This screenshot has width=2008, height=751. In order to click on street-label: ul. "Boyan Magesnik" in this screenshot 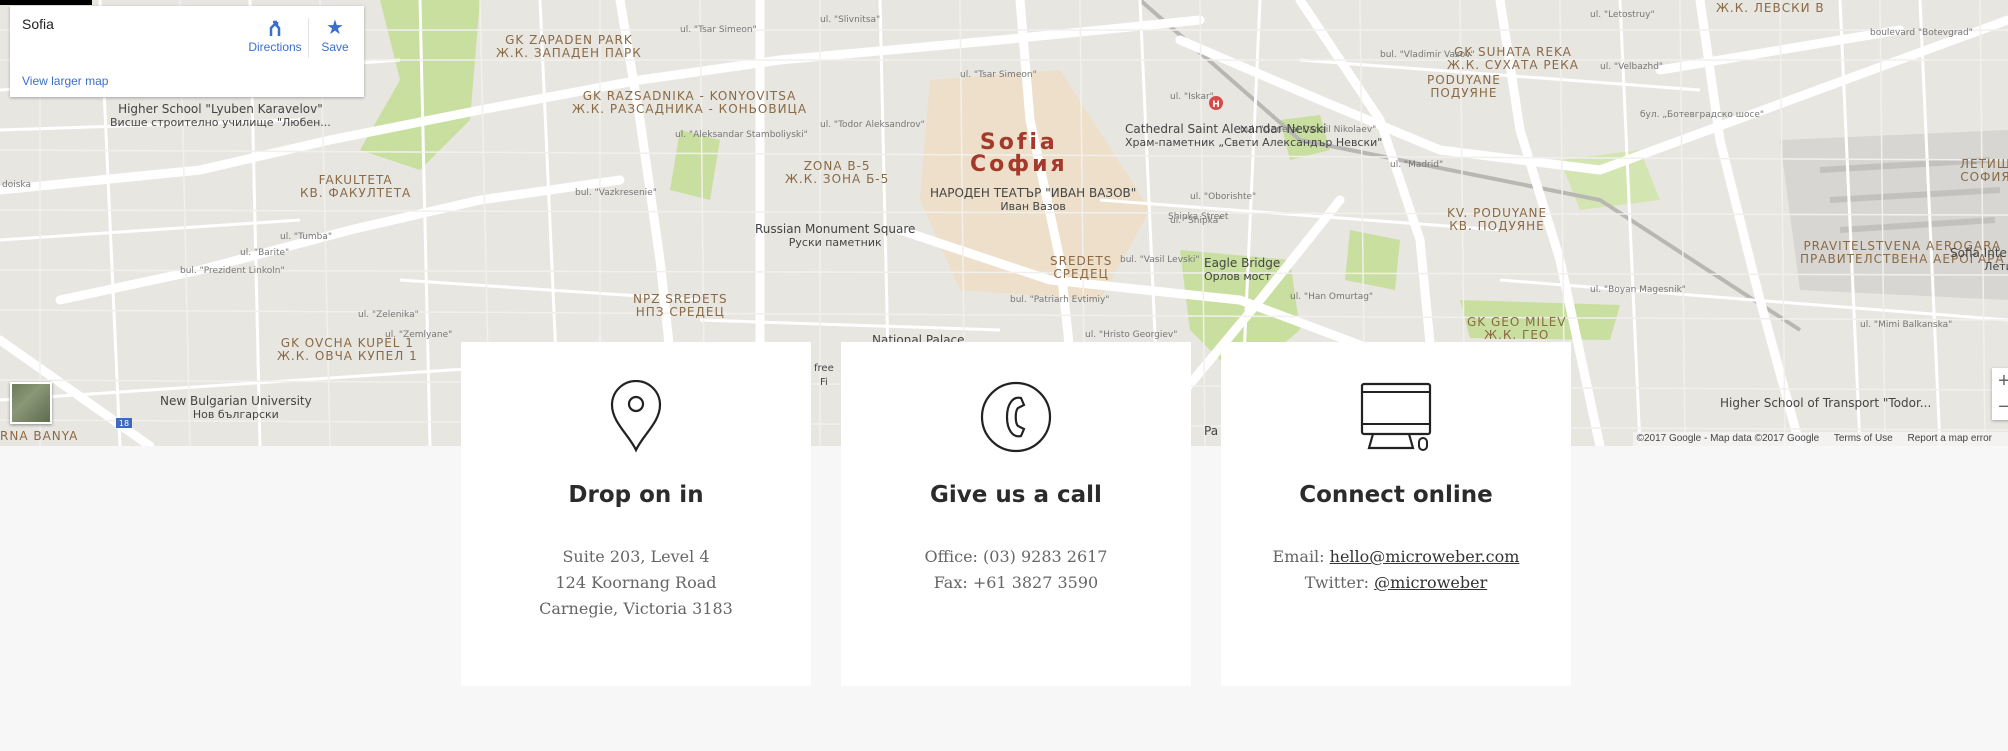, I will do `click(1638, 290)`.